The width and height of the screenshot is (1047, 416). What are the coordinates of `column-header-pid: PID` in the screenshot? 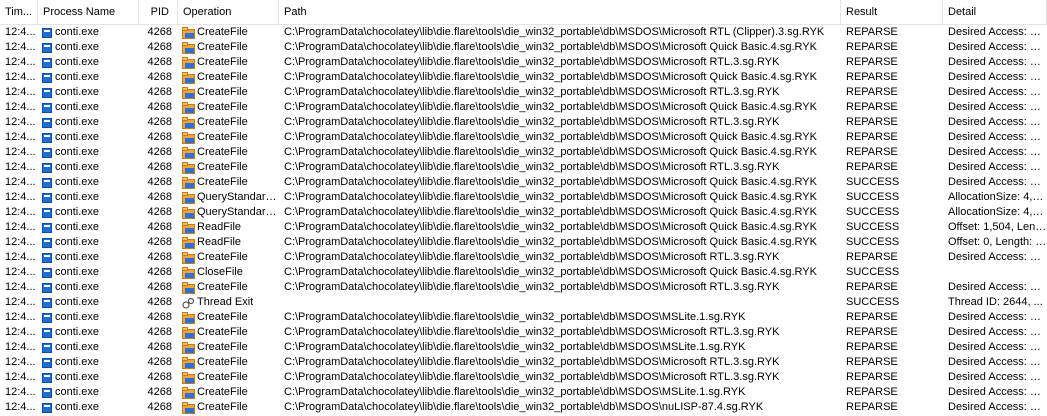 It's located at (158, 12).